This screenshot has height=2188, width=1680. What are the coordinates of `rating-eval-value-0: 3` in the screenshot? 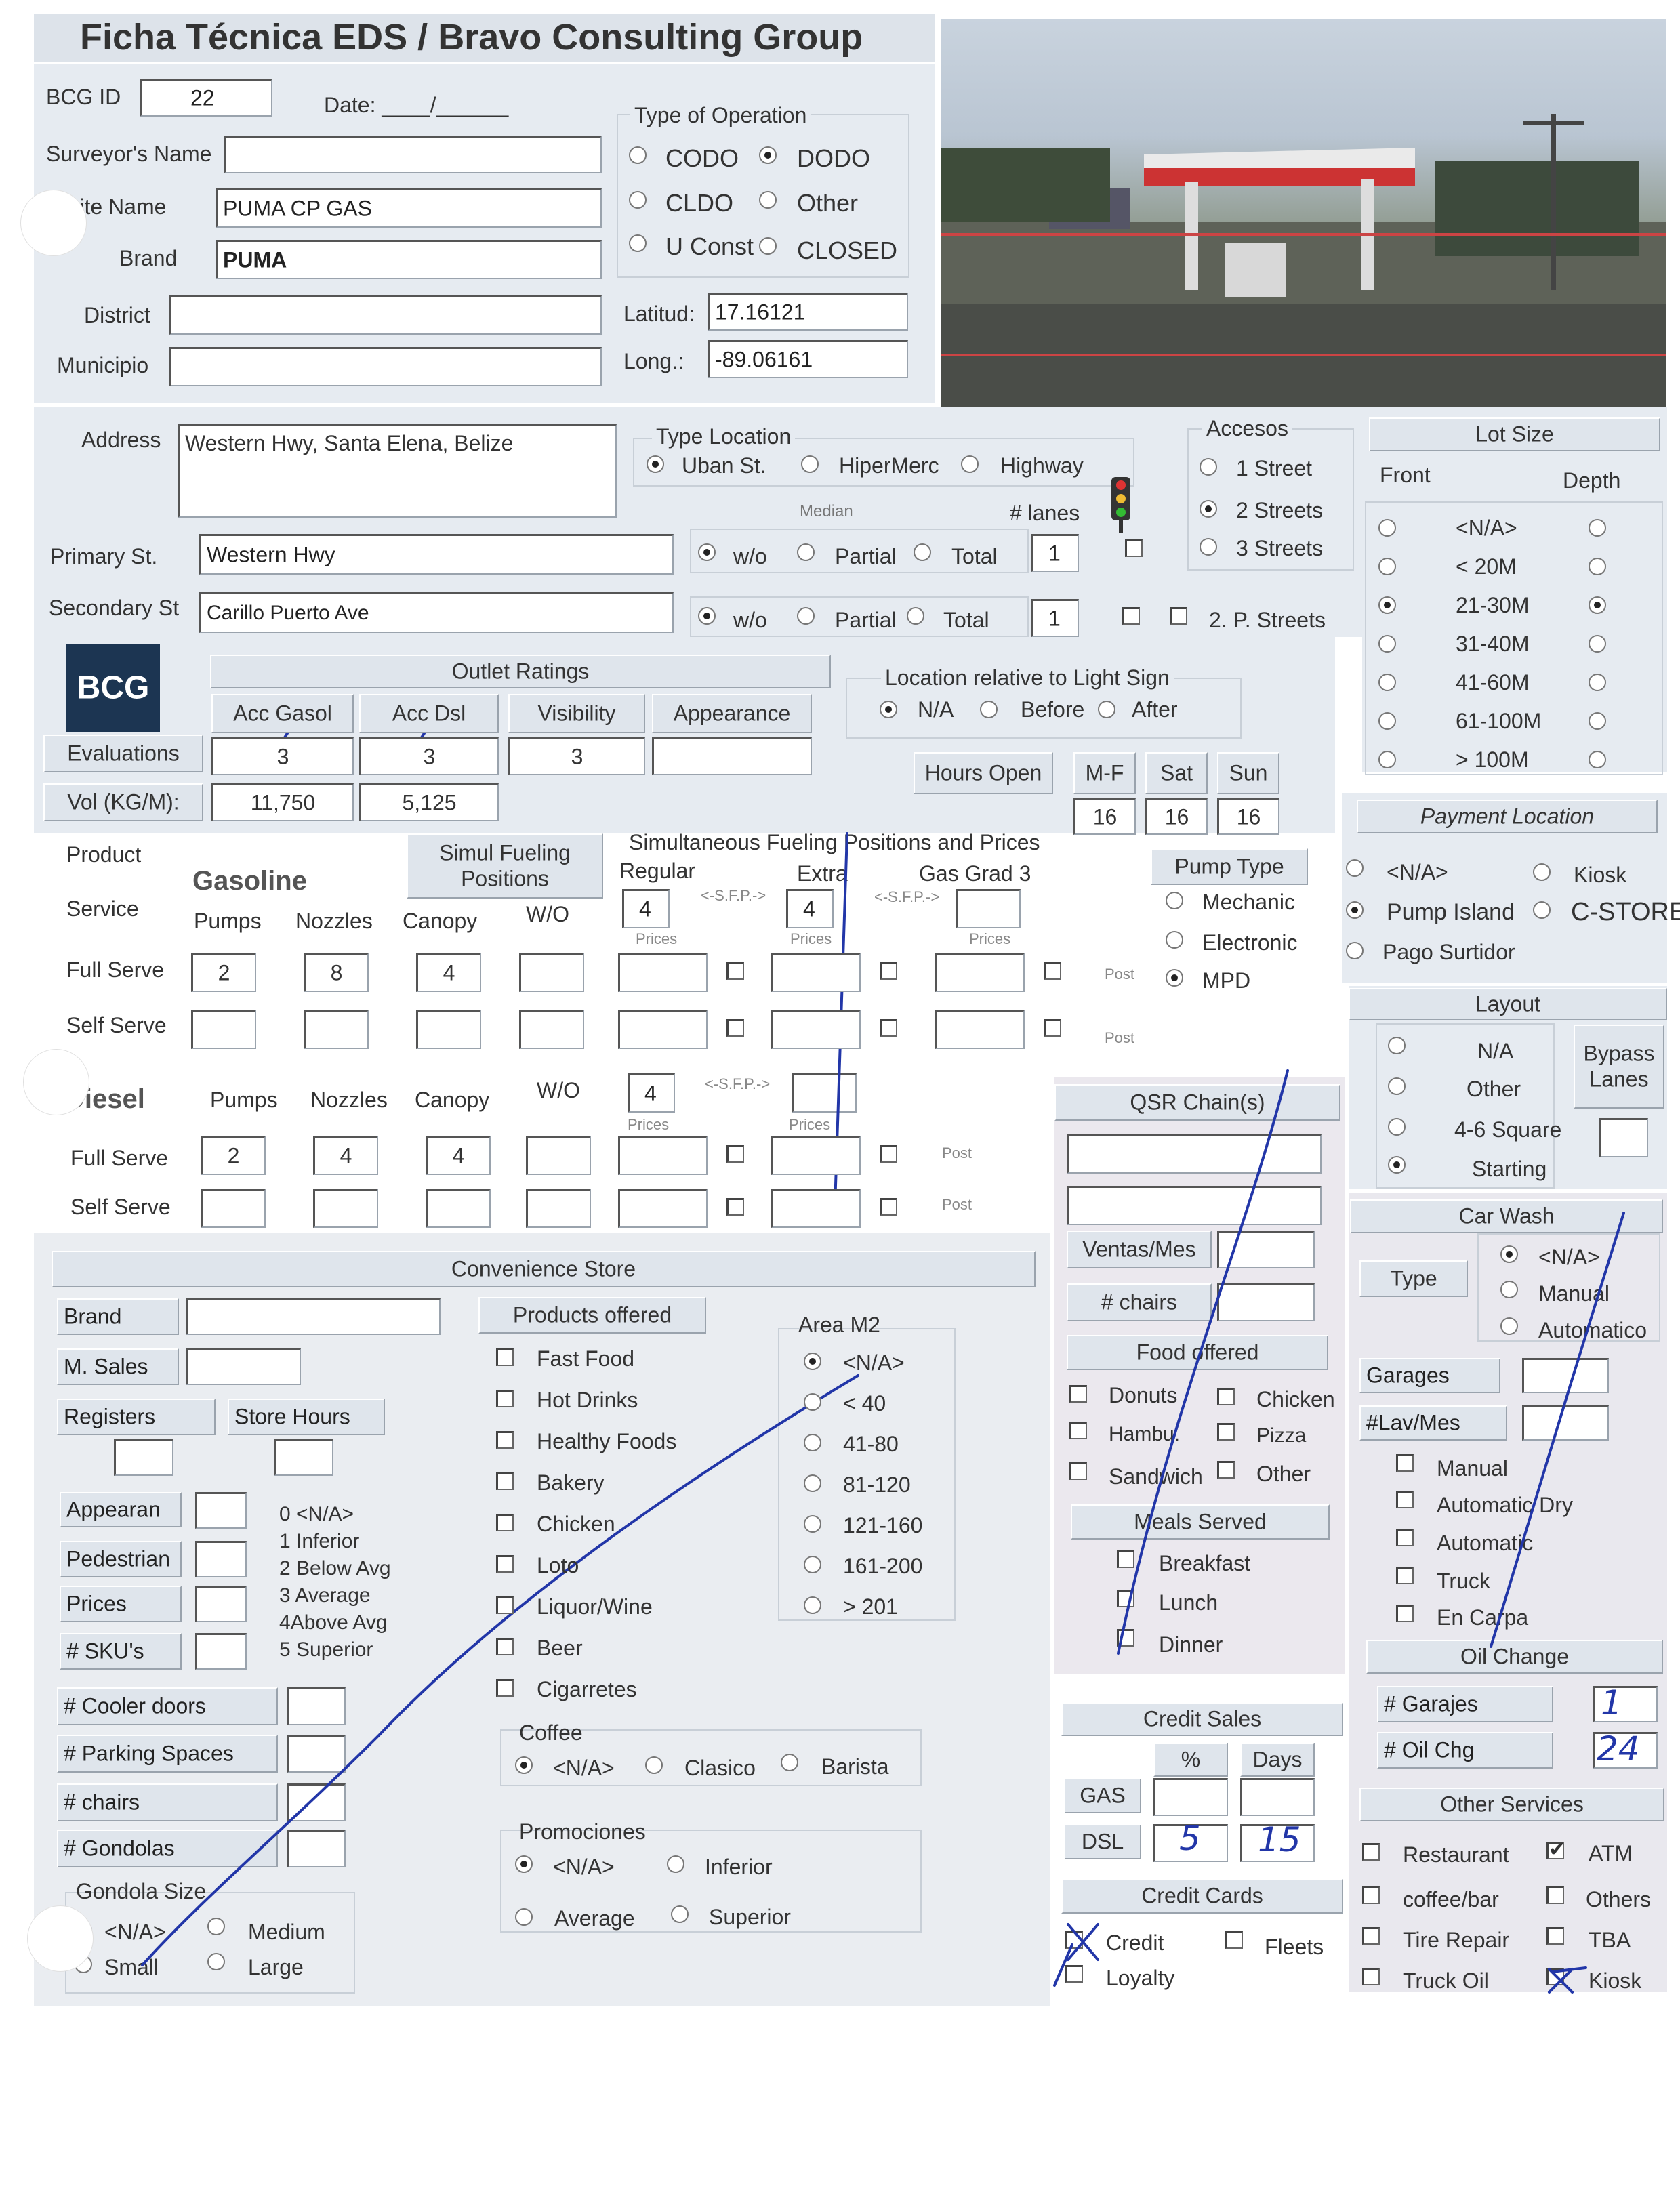 It's located at (282, 756).